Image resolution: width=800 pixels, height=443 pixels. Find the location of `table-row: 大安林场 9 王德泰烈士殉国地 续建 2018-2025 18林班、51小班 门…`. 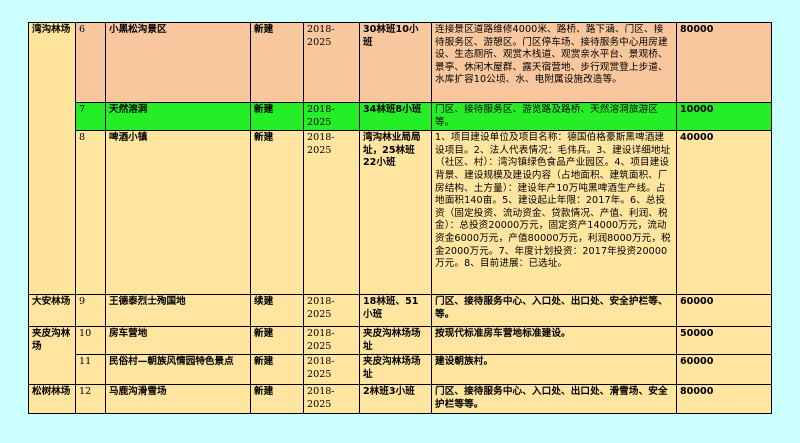

table-row: 大安林场 9 王德泰烈士殉国地 续建 2018-2025 18林班、51小班 门… is located at coordinates (400, 311).